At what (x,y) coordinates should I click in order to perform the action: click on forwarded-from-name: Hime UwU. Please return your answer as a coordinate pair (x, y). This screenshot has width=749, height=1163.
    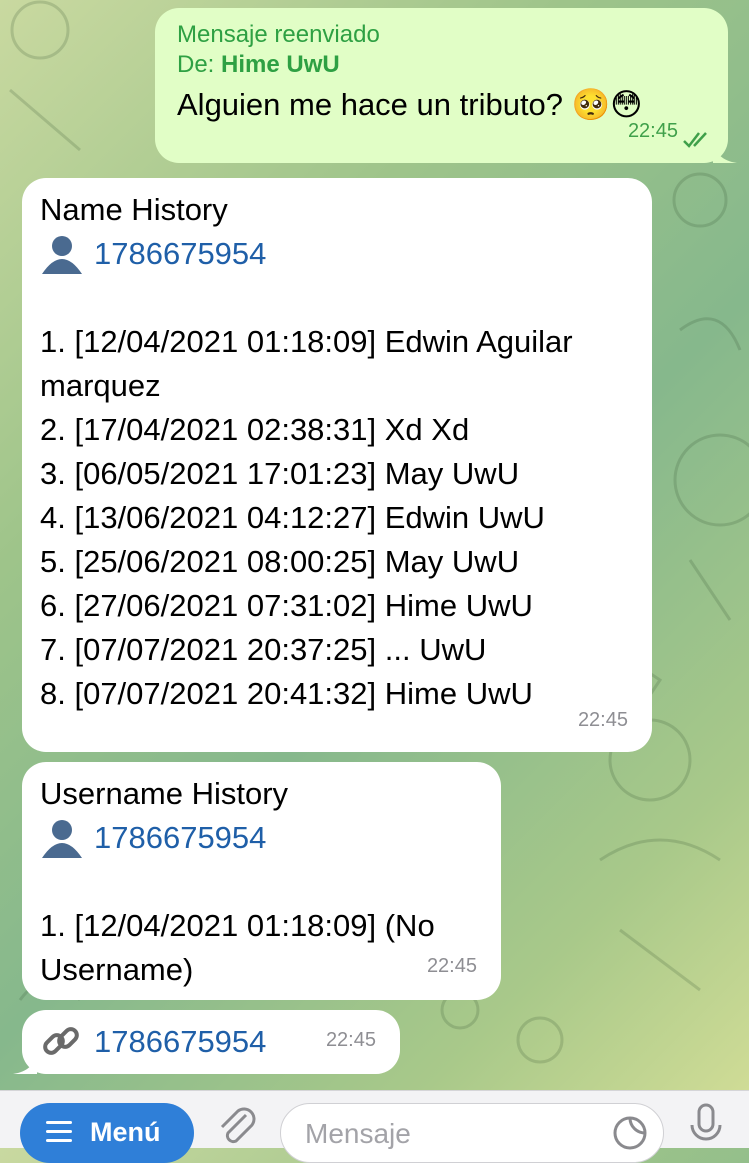
    Looking at the image, I should click on (280, 64).